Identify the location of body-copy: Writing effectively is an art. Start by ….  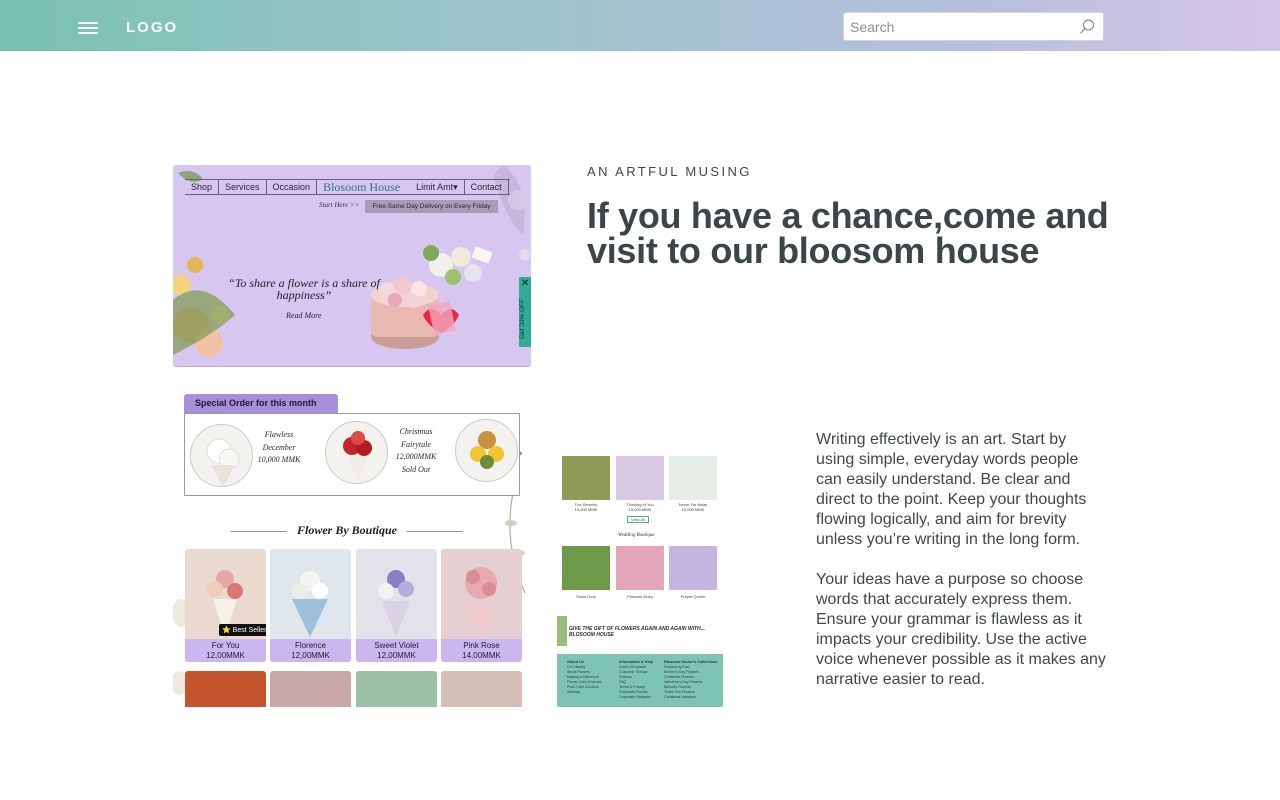
(961, 560).